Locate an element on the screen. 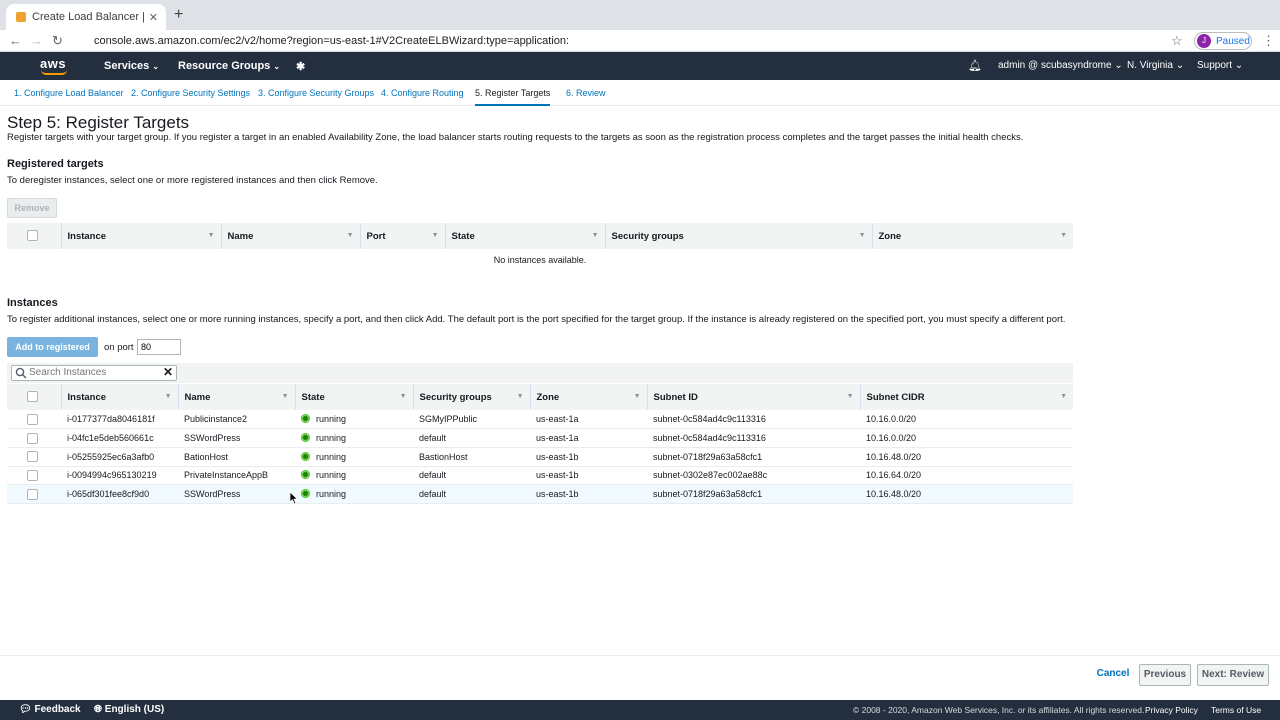  instances-heading: Instances is located at coordinates (32, 303).